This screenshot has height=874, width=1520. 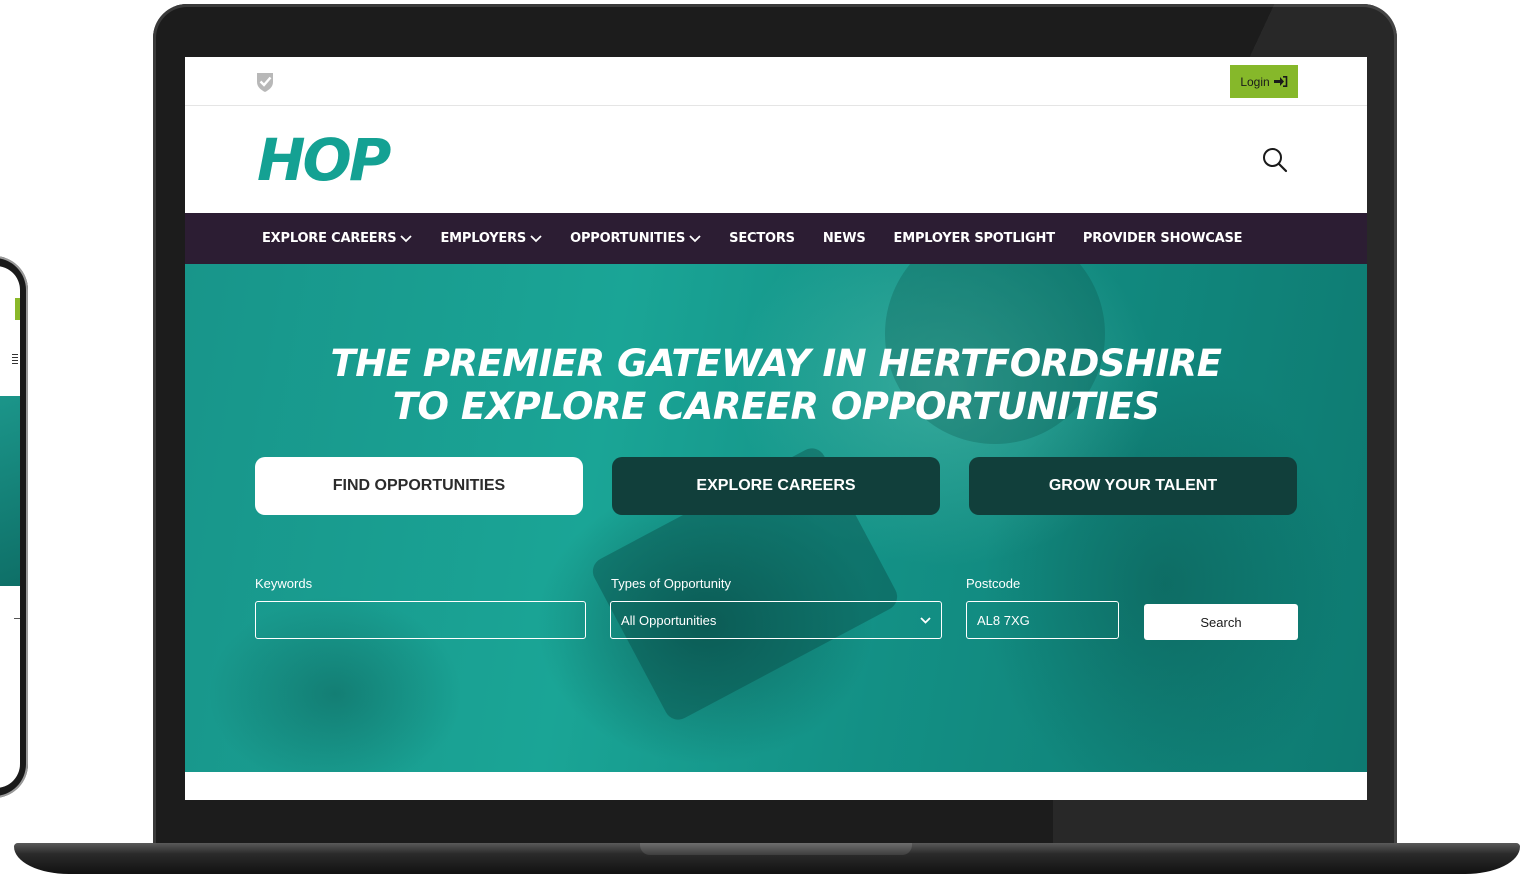 I want to click on nav-label: EXPLORE CAREERS, so click(x=329, y=238).